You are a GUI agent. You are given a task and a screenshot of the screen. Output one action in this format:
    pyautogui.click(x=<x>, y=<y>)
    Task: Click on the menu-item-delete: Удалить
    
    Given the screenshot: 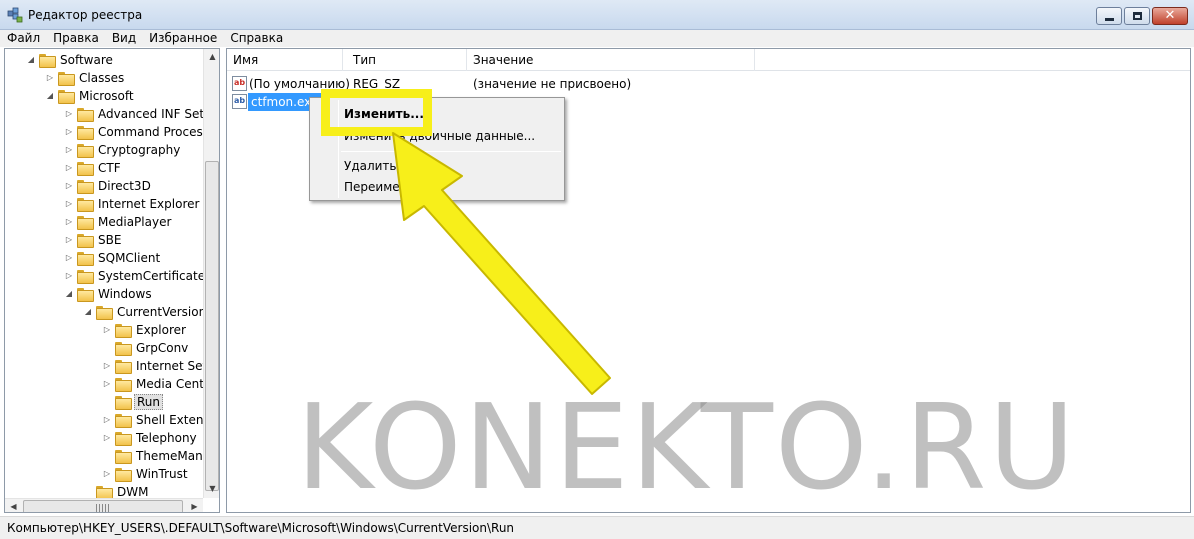 What is the action you would take?
    pyautogui.click(x=370, y=166)
    